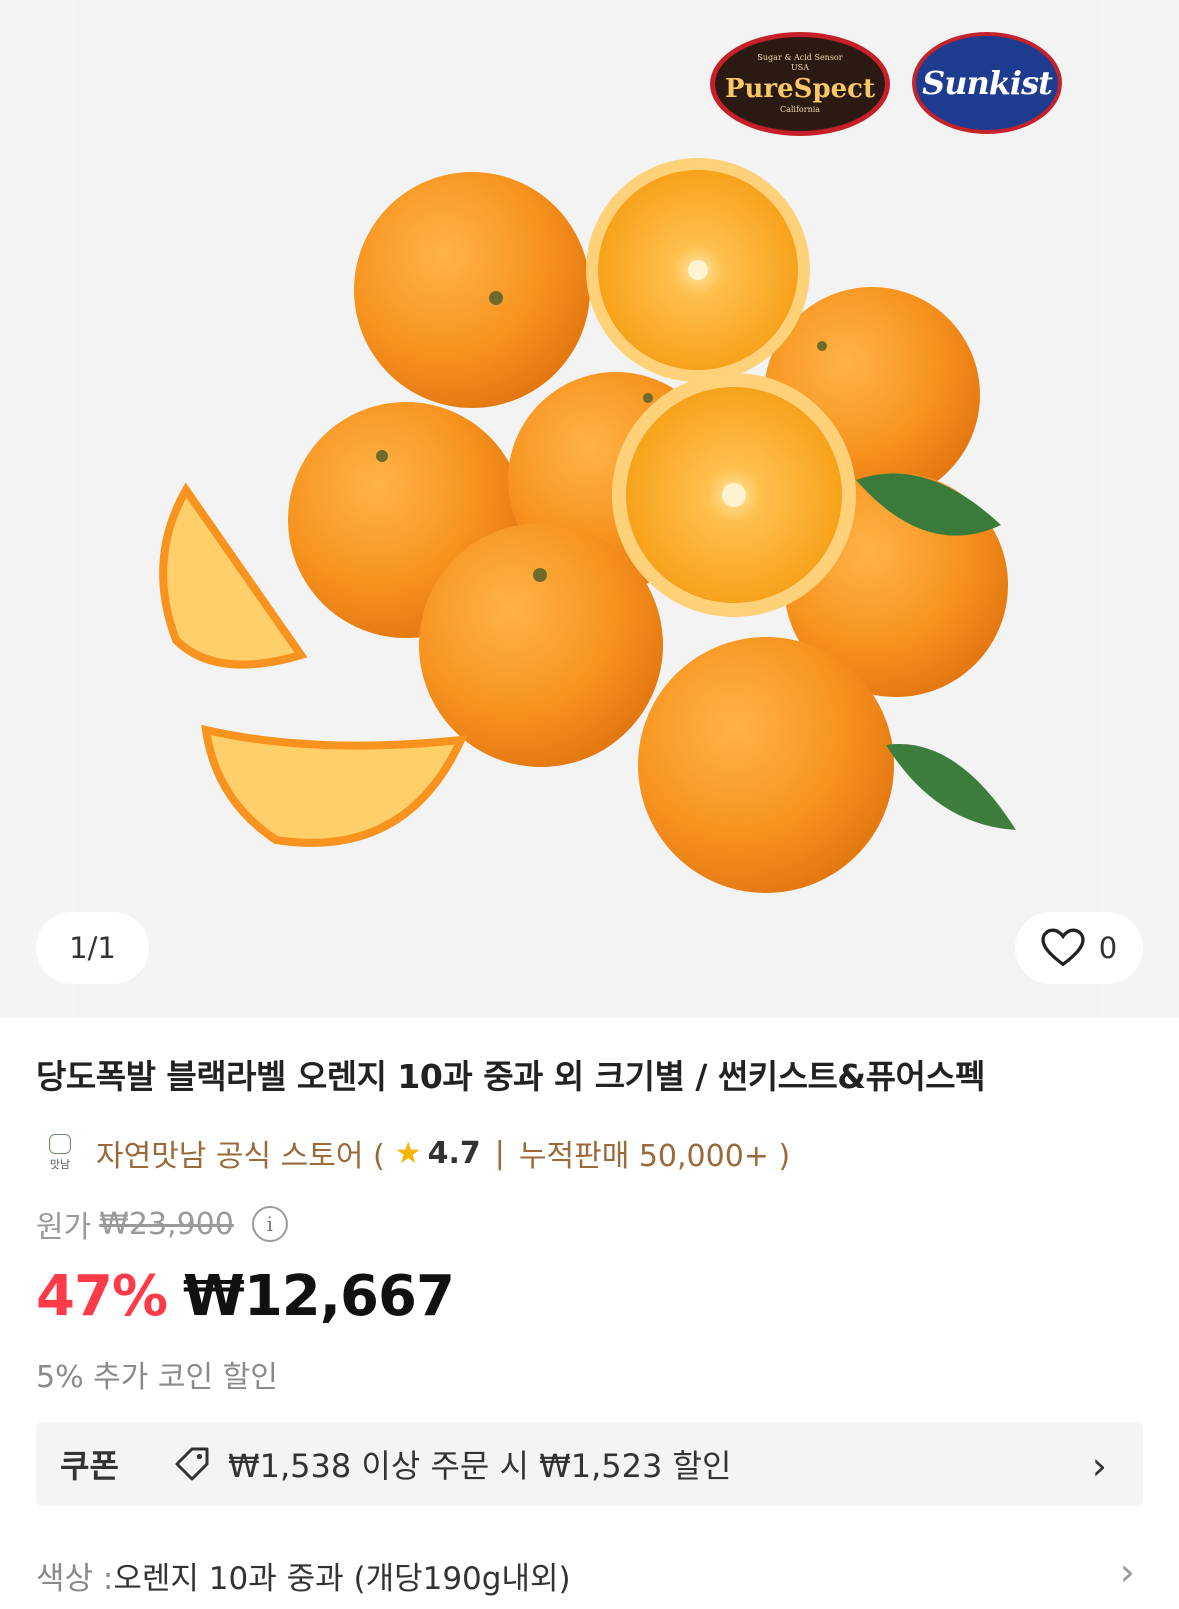 The image size is (1179, 1609). What do you see at coordinates (342, 1578) in the screenshot?
I see `option-value: 오렌지 10과 중과 (개당190g내외)` at bounding box center [342, 1578].